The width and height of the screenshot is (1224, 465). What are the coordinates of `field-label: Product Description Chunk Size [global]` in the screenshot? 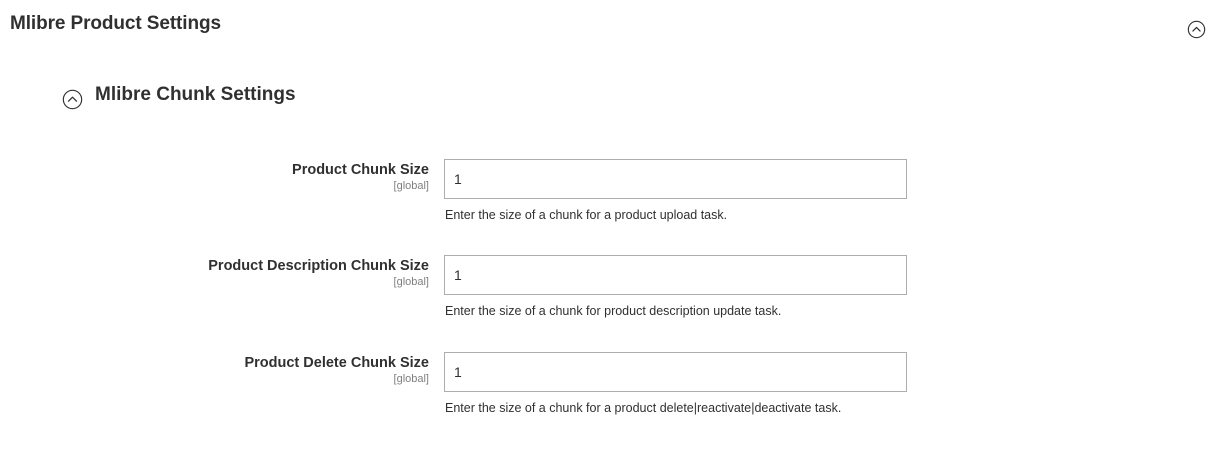 It's located at (318, 273).